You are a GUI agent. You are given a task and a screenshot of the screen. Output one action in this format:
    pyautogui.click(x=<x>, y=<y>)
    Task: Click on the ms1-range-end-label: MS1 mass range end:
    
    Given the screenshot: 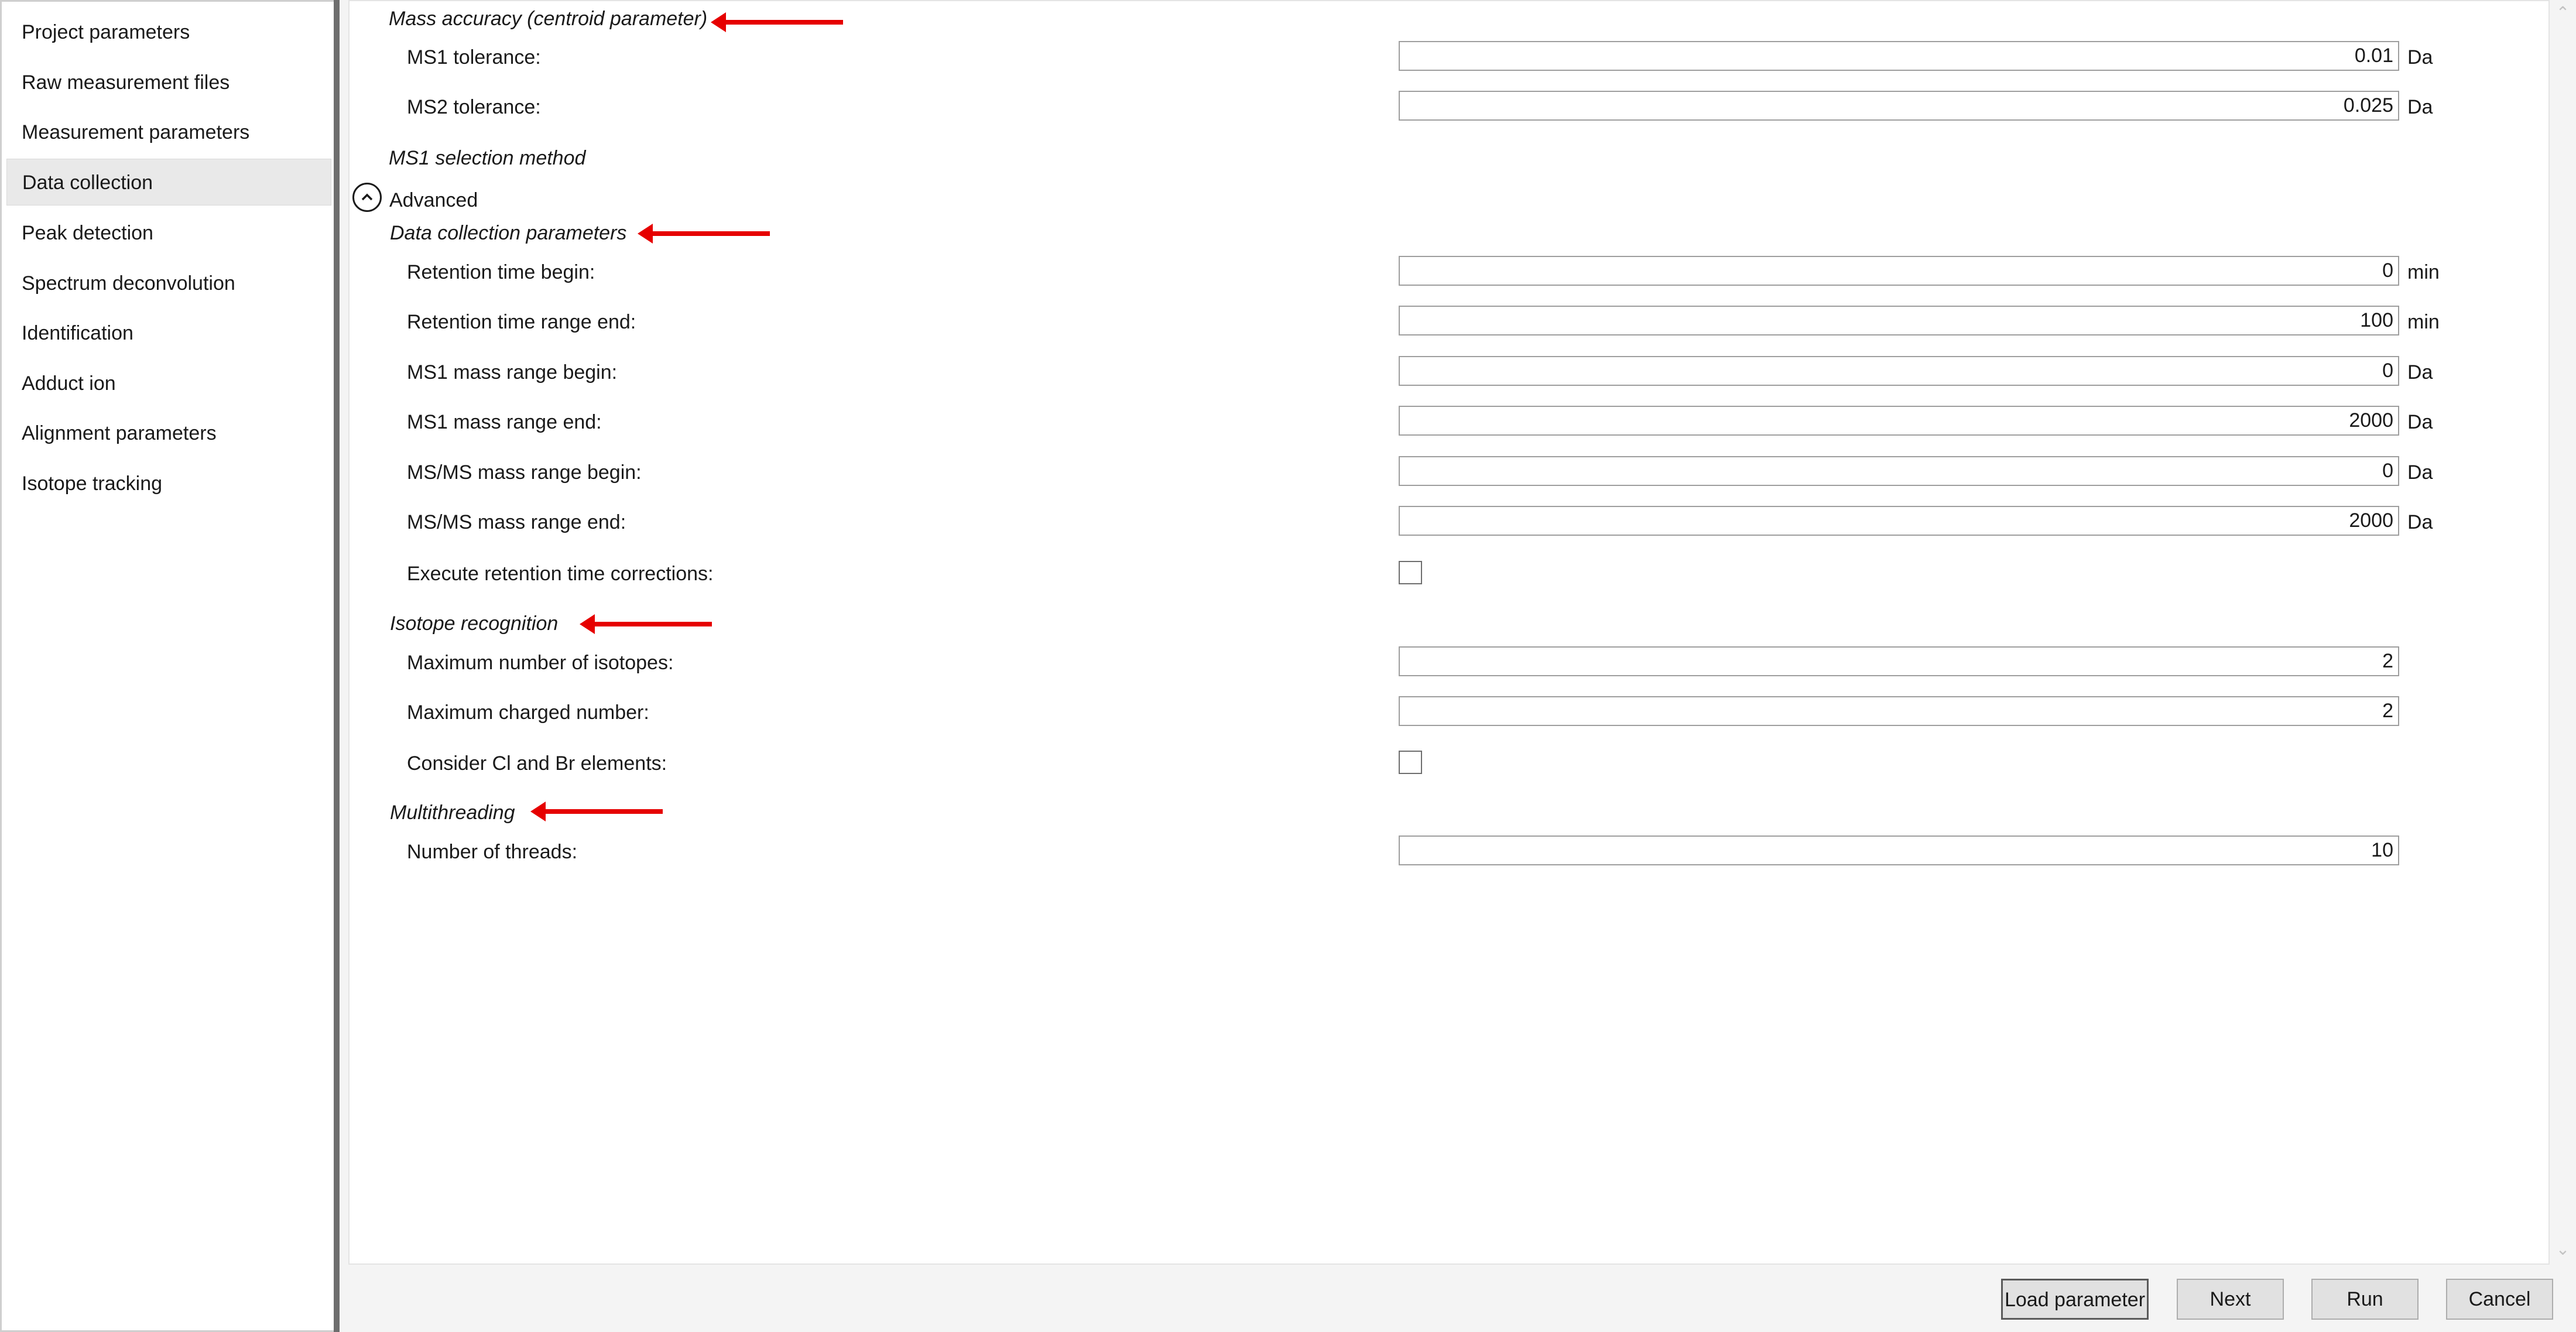 What is the action you would take?
    pyautogui.click(x=504, y=422)
    